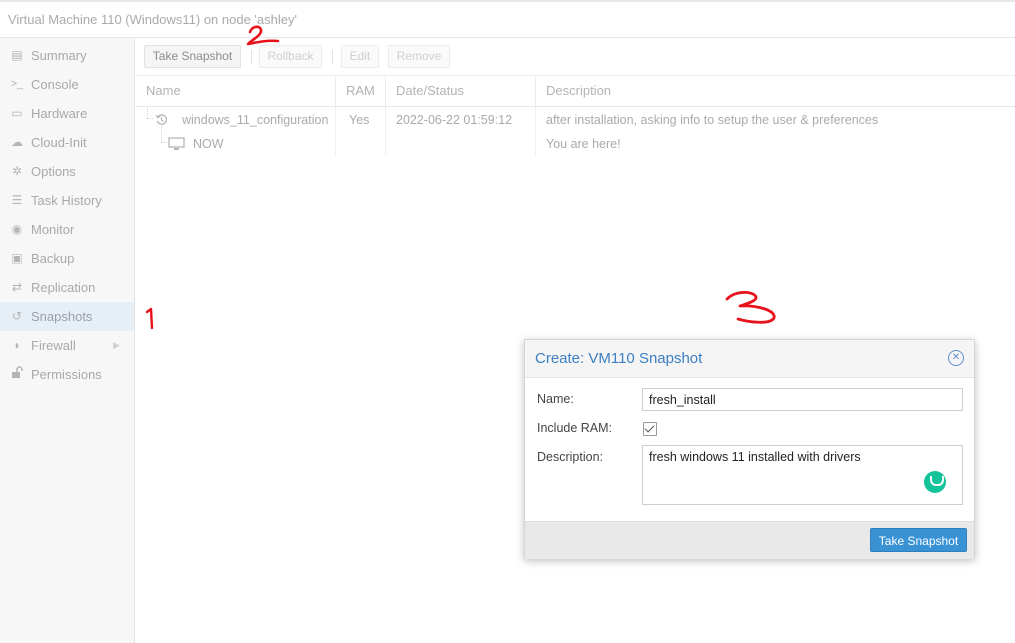 The height and width of the screenshot is (643, 1015). What do you see at coordinates (419, 56) in the screenshot?
I see `remove-button: Remove` at bounding box center [419, 56].